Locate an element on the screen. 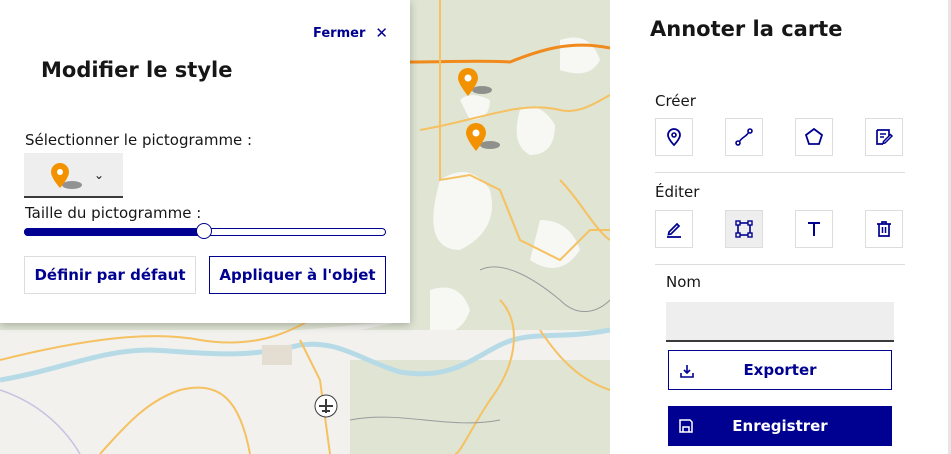  edit-pencil-icon is located at coordinates (674, 230).